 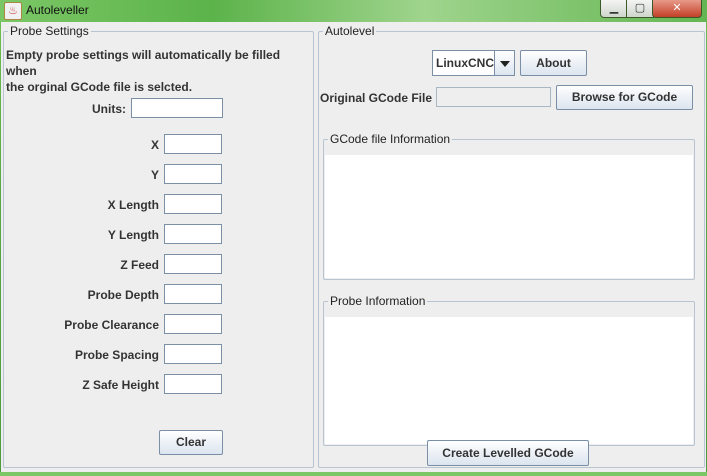 What do you see at coordinates (193, 174) in the screenshot?
I see `y-field` at bounding box center [193, 174].